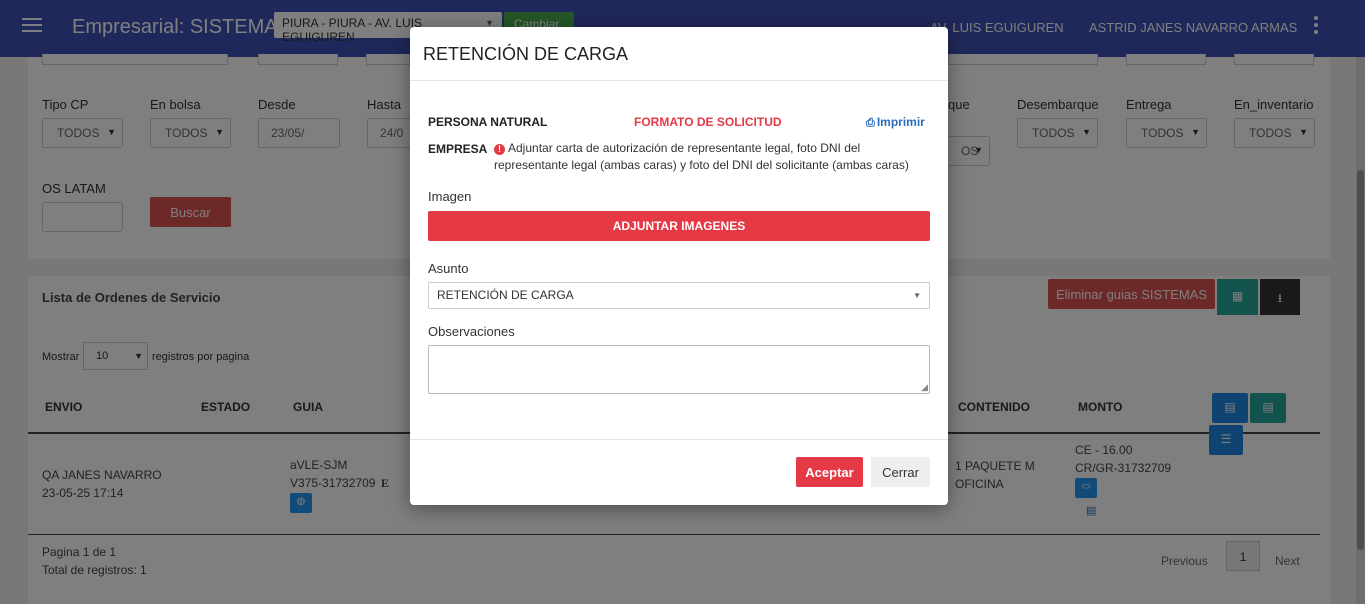 The image size is (1365, 604). Describe the element at coordinates (499, 149) in the screenshot. I see `info-icon: !` at that location.